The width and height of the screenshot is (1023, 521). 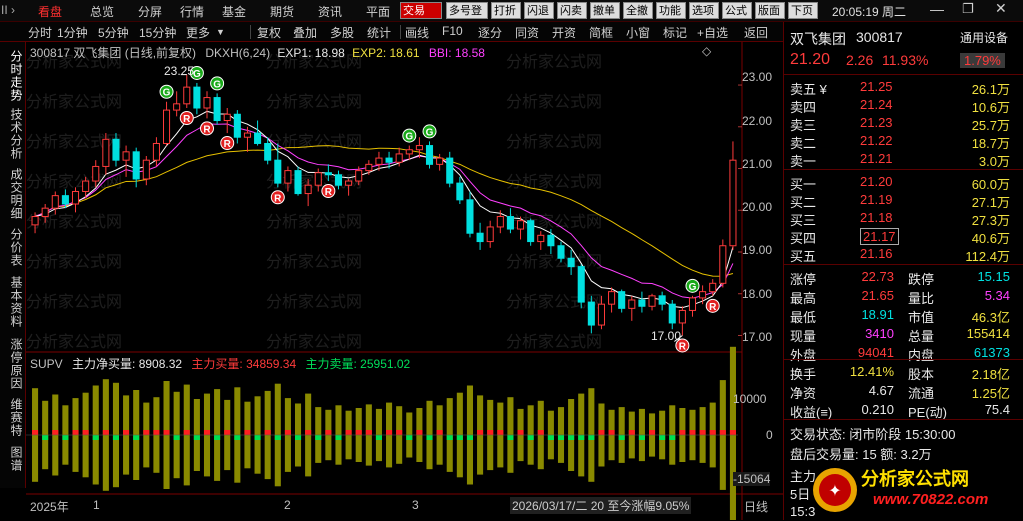 What do you see at coordinates (539, 10) in the screenshot?
I see `flash-out-button: 闪退` at bounding box center [539, 10].